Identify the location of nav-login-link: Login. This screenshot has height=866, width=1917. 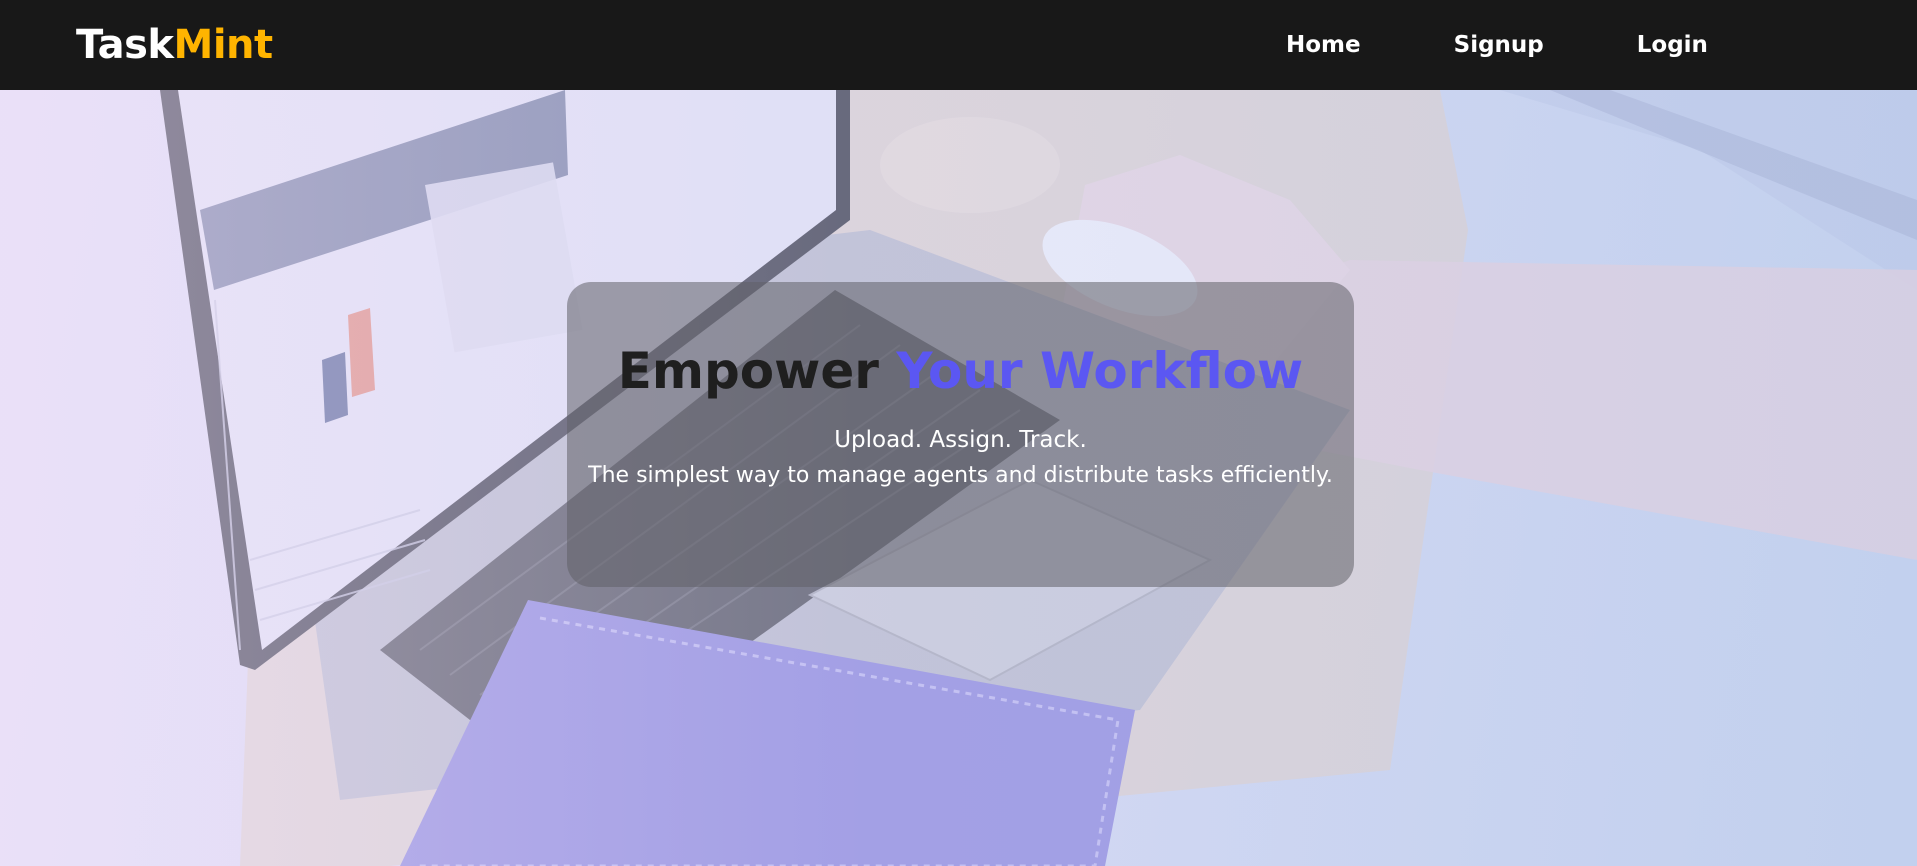
(1672, 45).